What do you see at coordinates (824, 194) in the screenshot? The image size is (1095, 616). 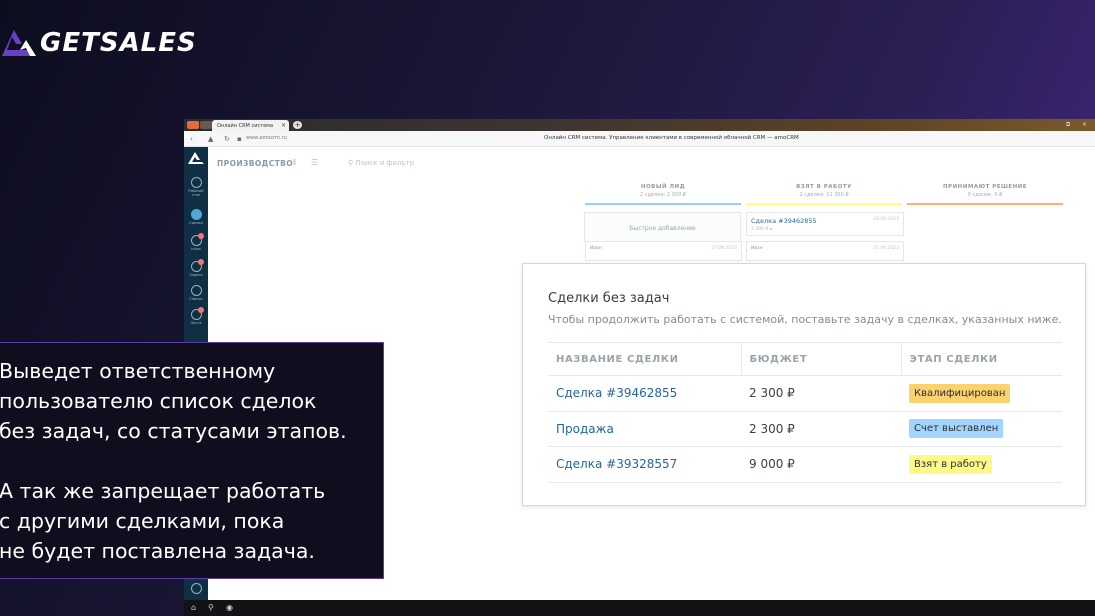 I see `stage-column-in-work: ВЗЯТ В РАБОТУ 2 сделки: 11 300 ₽` at bounding box center [824, 194].